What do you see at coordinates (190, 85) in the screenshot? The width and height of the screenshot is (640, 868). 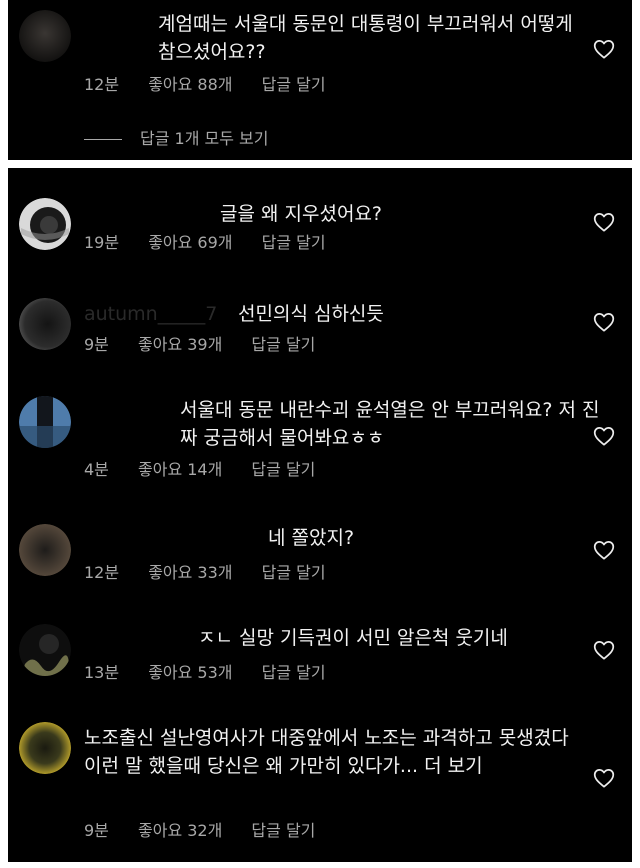 I see `like-count: 좋아요 88개` at bounding box center [190, 85].